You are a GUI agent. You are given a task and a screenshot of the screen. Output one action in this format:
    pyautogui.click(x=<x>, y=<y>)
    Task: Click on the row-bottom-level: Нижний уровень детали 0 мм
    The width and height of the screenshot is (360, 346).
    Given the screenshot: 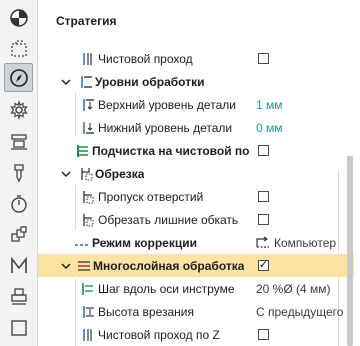 What is the action you would take?
    pyautogui.click(x=196, y=127)
    